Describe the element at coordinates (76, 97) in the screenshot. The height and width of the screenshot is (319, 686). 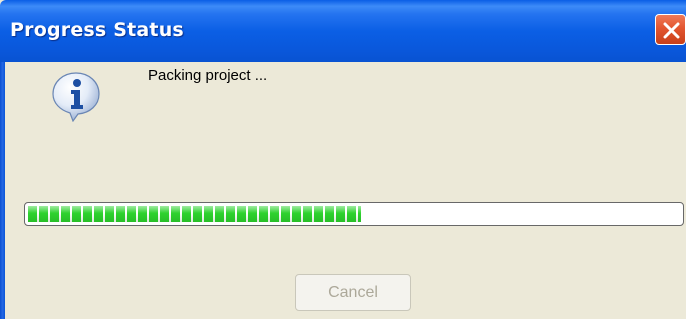
I see `info-icon` at that location.